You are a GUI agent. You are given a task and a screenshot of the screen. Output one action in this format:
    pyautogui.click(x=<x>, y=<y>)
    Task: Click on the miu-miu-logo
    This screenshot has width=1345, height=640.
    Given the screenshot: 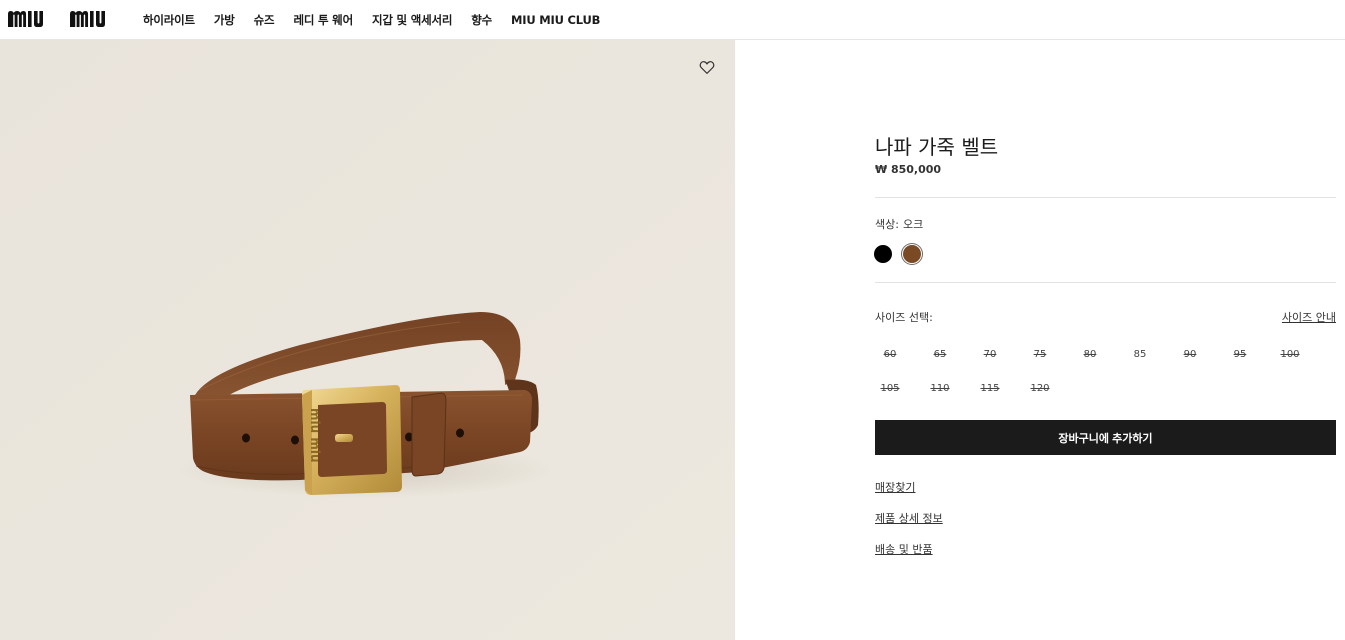 What is the action you would take?
    pyautogui.click(x=67, y=19)
    